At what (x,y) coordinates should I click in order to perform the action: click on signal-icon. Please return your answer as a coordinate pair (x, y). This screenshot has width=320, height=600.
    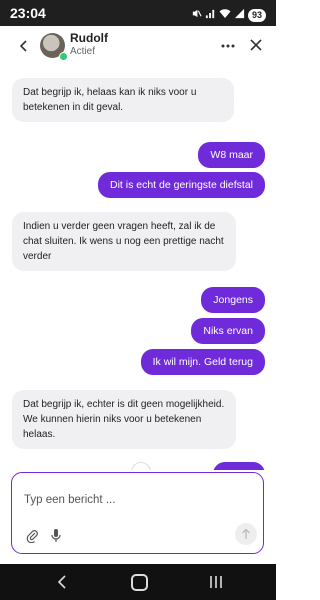
    Looking at the image, I should click on (210, 15).